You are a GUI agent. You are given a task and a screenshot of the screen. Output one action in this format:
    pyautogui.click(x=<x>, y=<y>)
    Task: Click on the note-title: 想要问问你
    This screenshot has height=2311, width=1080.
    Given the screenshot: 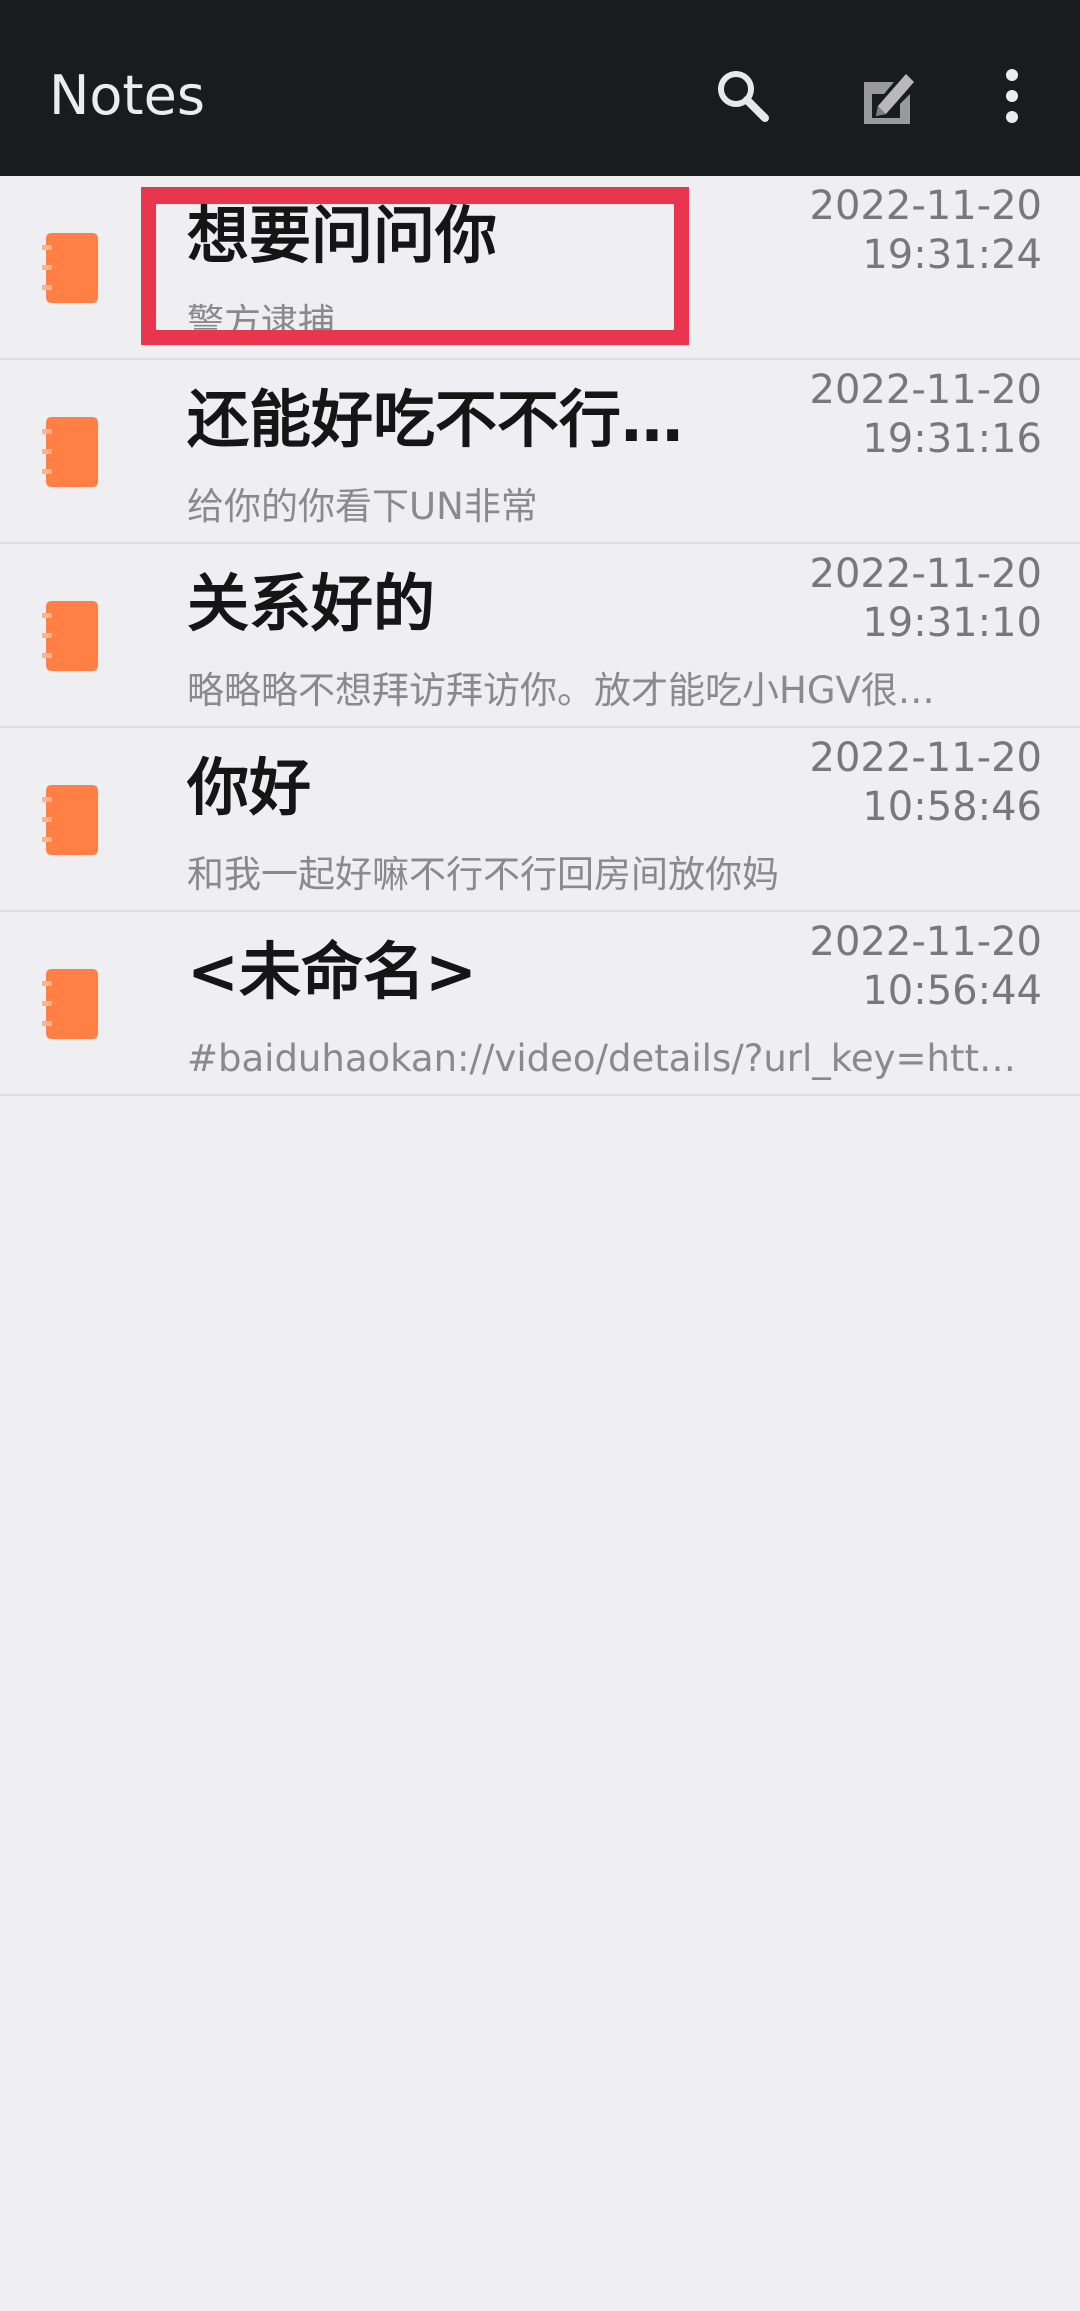 What is the action you would take?
    pyautogui.click(x=342, y=235)
    